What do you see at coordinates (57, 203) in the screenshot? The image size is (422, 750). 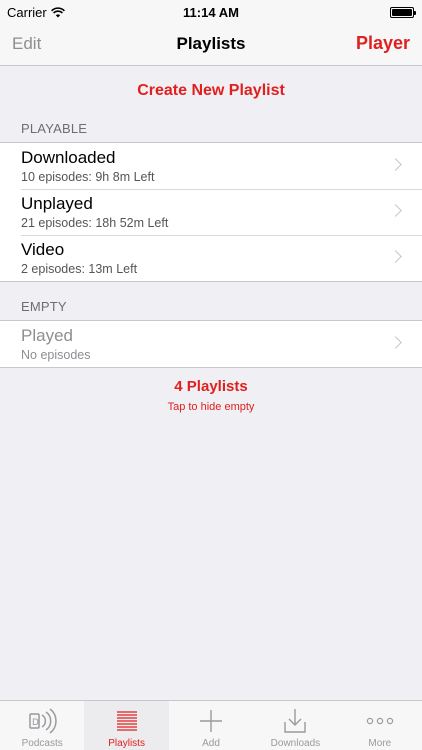 I see `playlist-title: Unplayed` at bounding box center [57, 203].